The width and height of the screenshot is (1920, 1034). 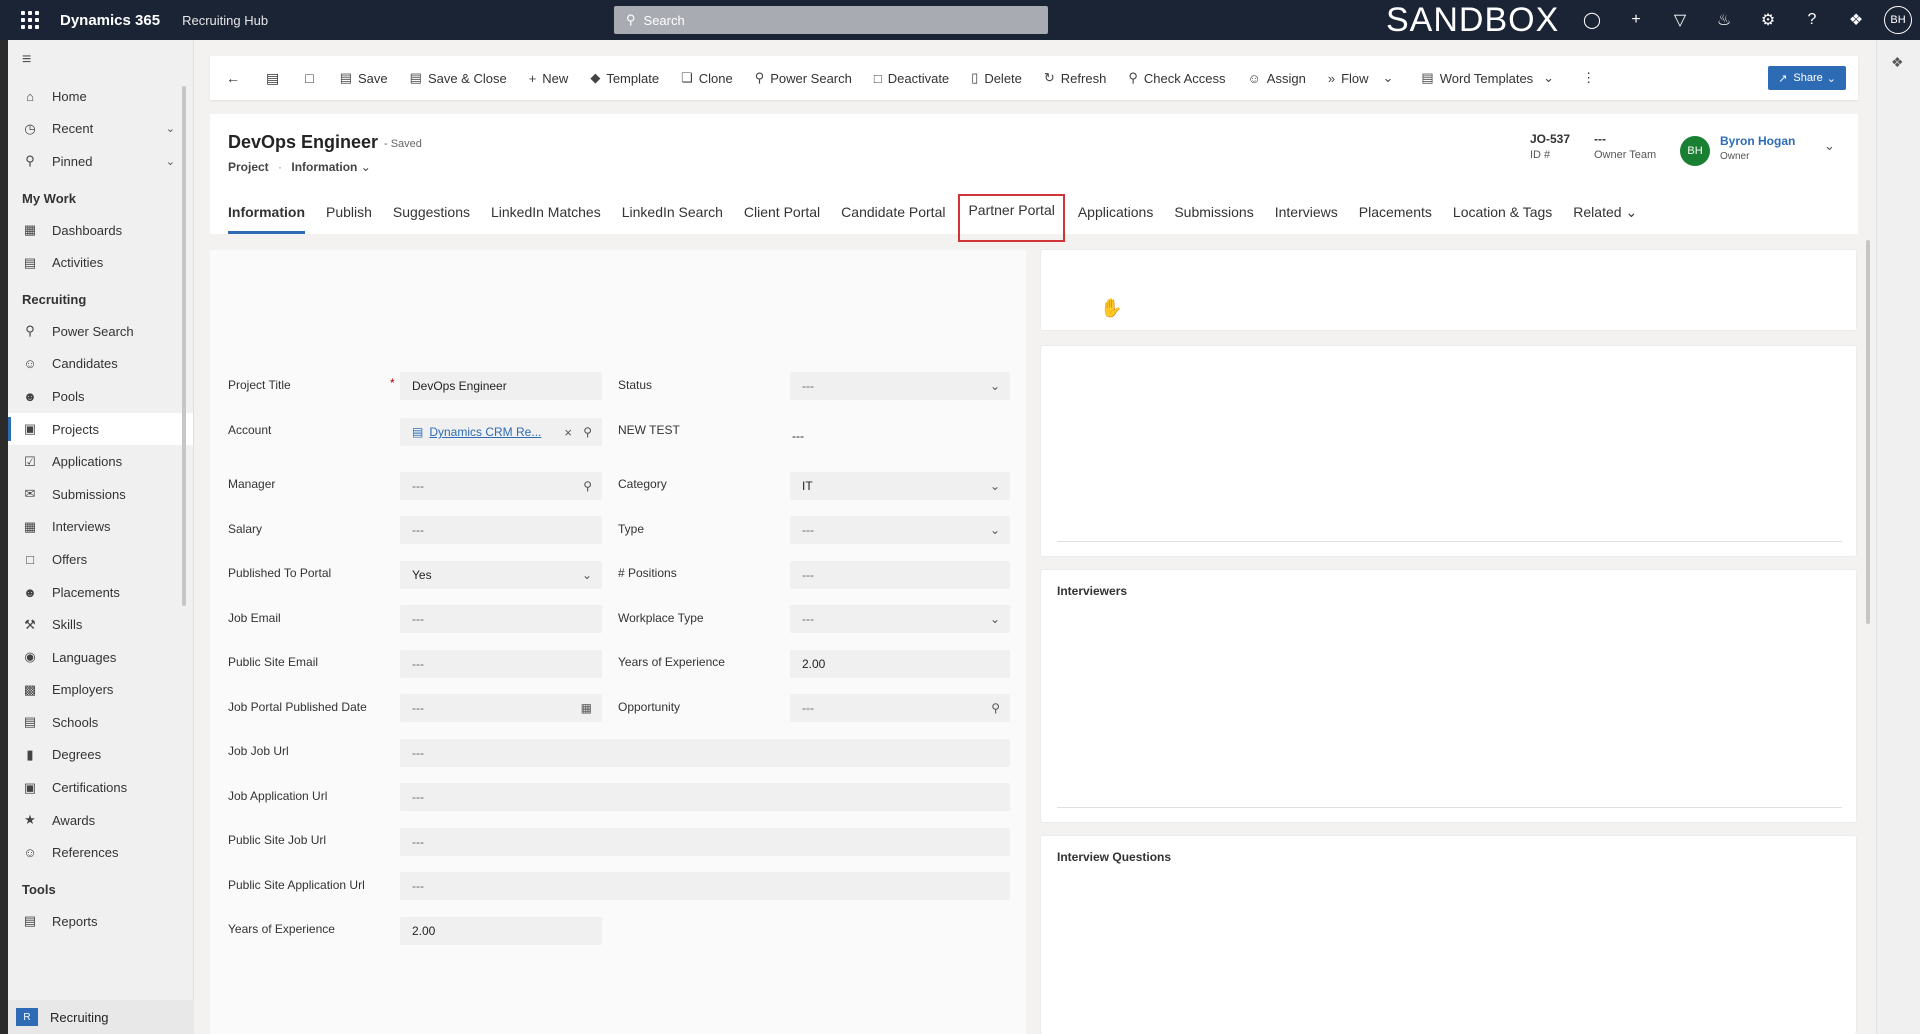 What do you see at coordinates (324, 167) in the screenshot?
I see `form-selector: Information` at bounding box center [324, 167].